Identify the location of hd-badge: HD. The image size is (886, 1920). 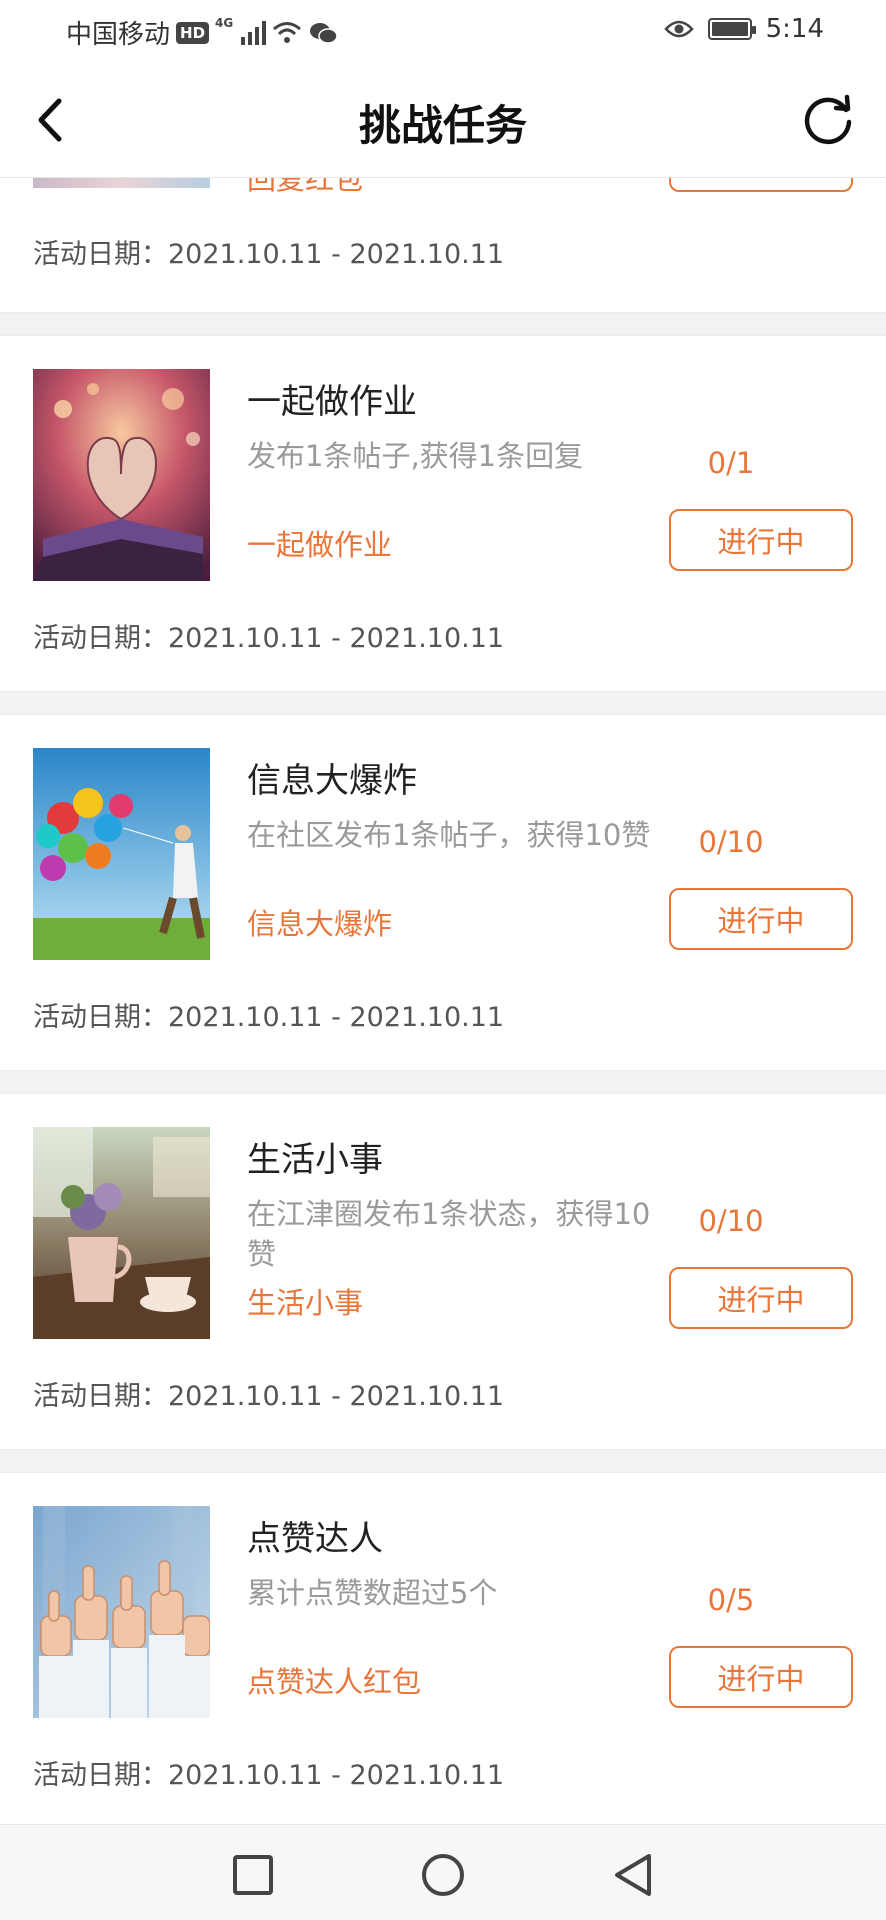
(193, 32).